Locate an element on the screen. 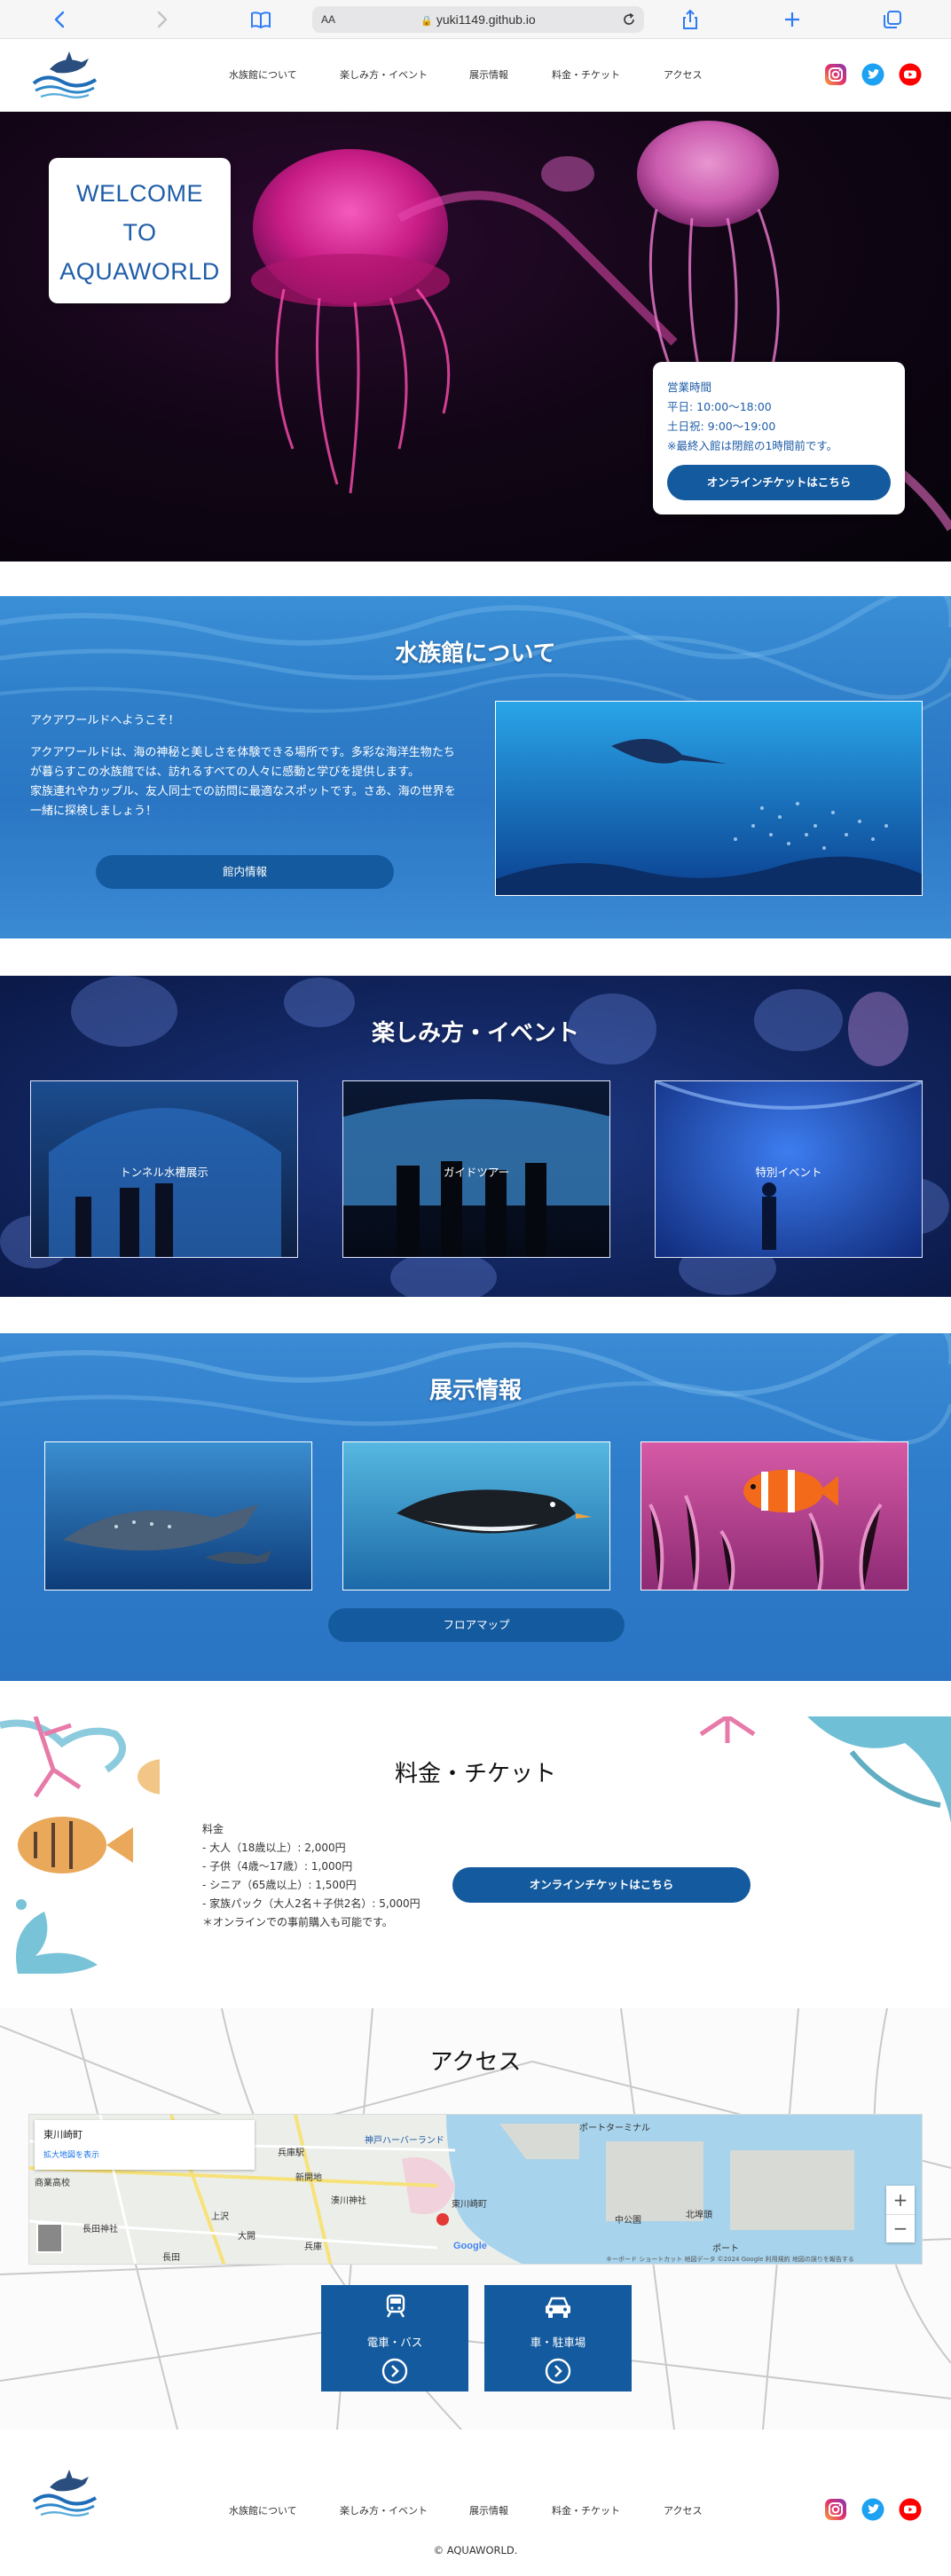  url-value: yuki1149.github.io is located at coordinates (486, 19).